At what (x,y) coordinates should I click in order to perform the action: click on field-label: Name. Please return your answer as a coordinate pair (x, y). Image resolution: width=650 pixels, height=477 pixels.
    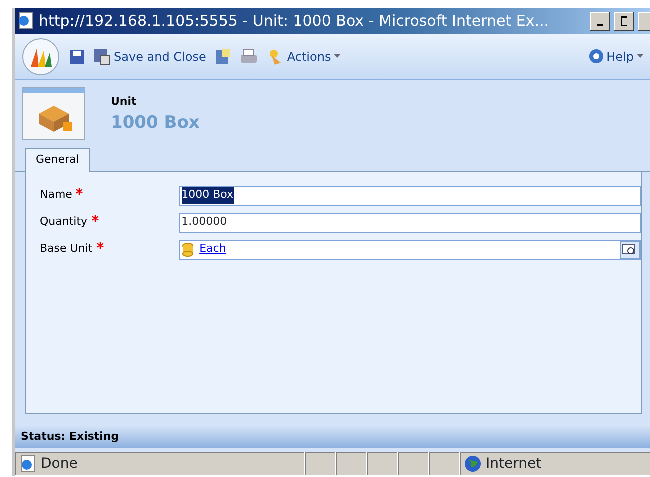
    Looking at the image, I should click on (56, 195).